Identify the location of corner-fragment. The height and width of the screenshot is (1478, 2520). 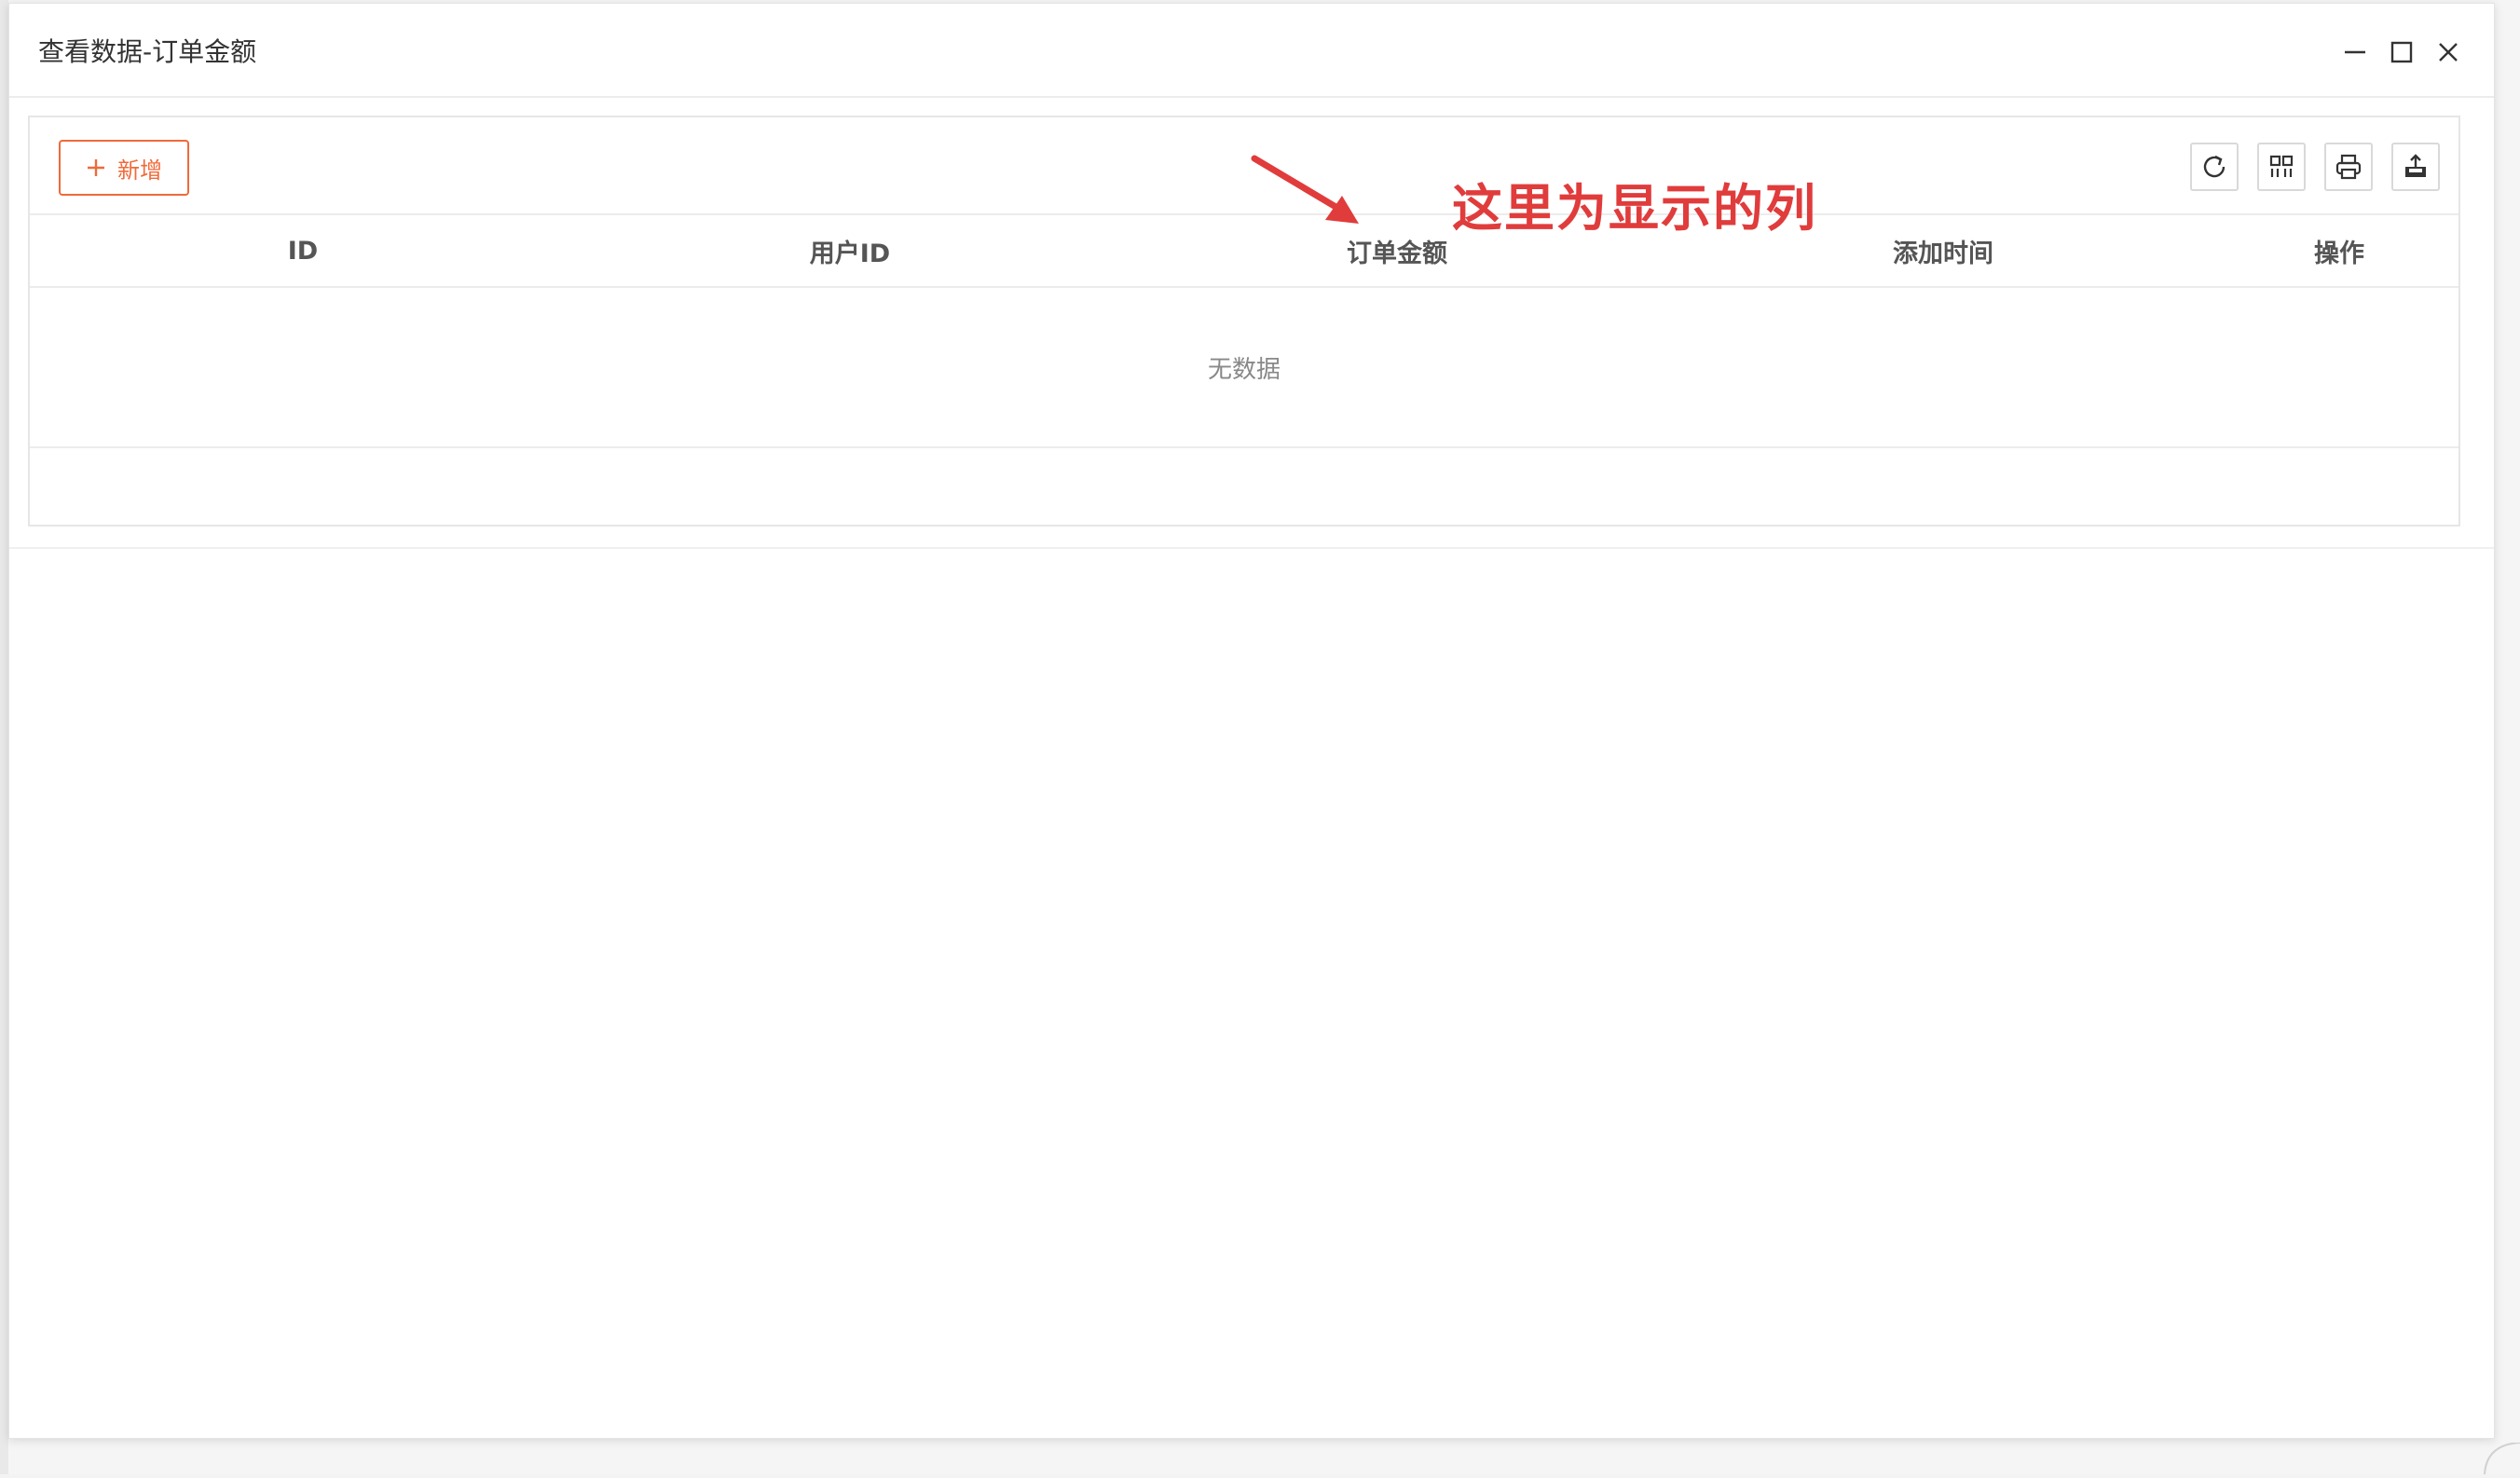
(2499, 1458).